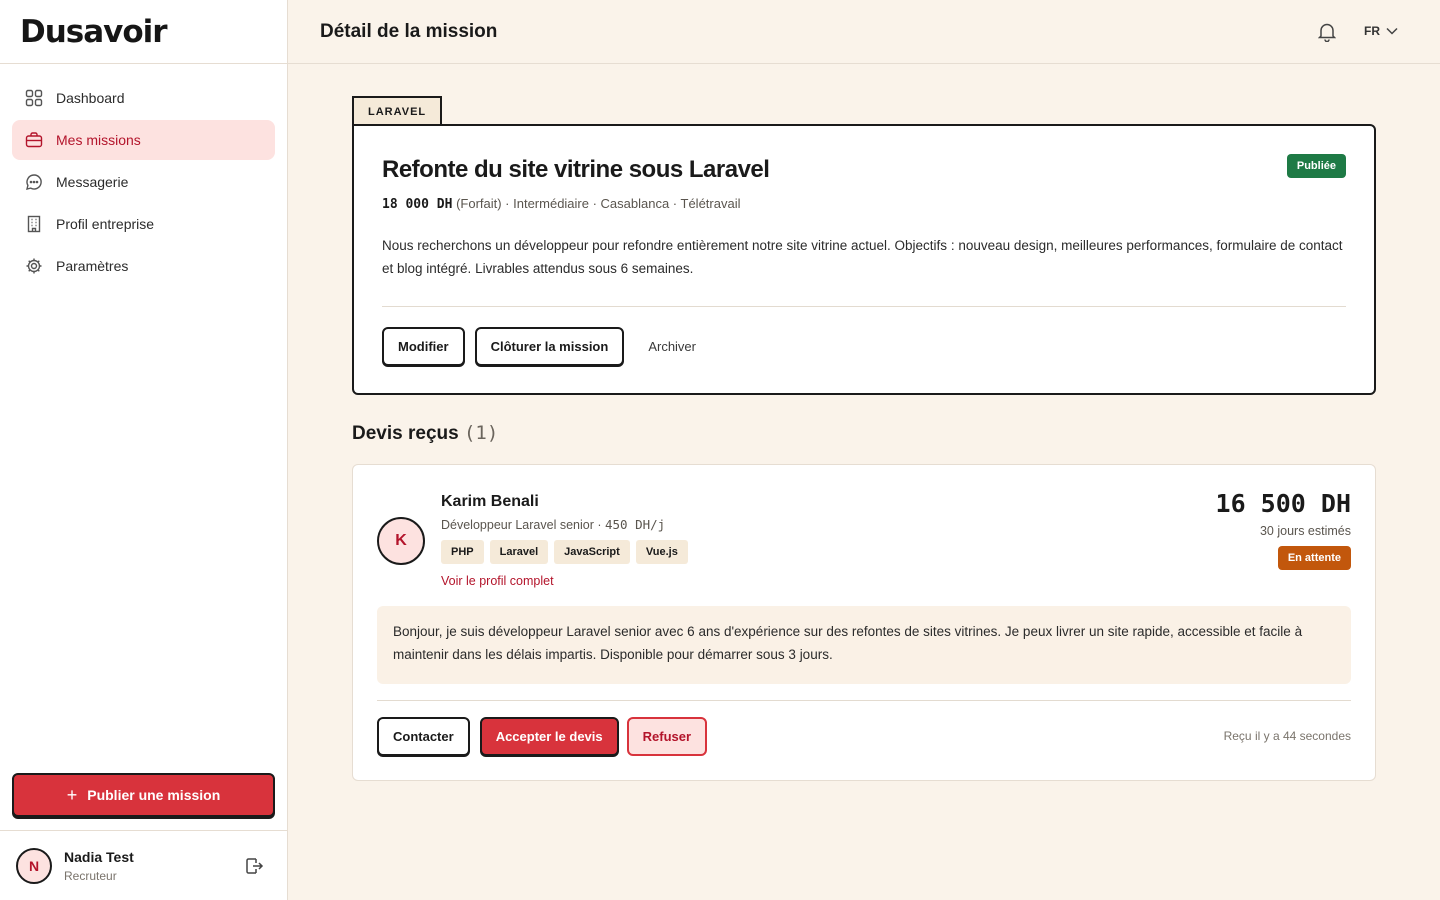  Describe the element at coordinates (519, 552) in the screenshot. I see `skill-tag: Laravel` at that location.